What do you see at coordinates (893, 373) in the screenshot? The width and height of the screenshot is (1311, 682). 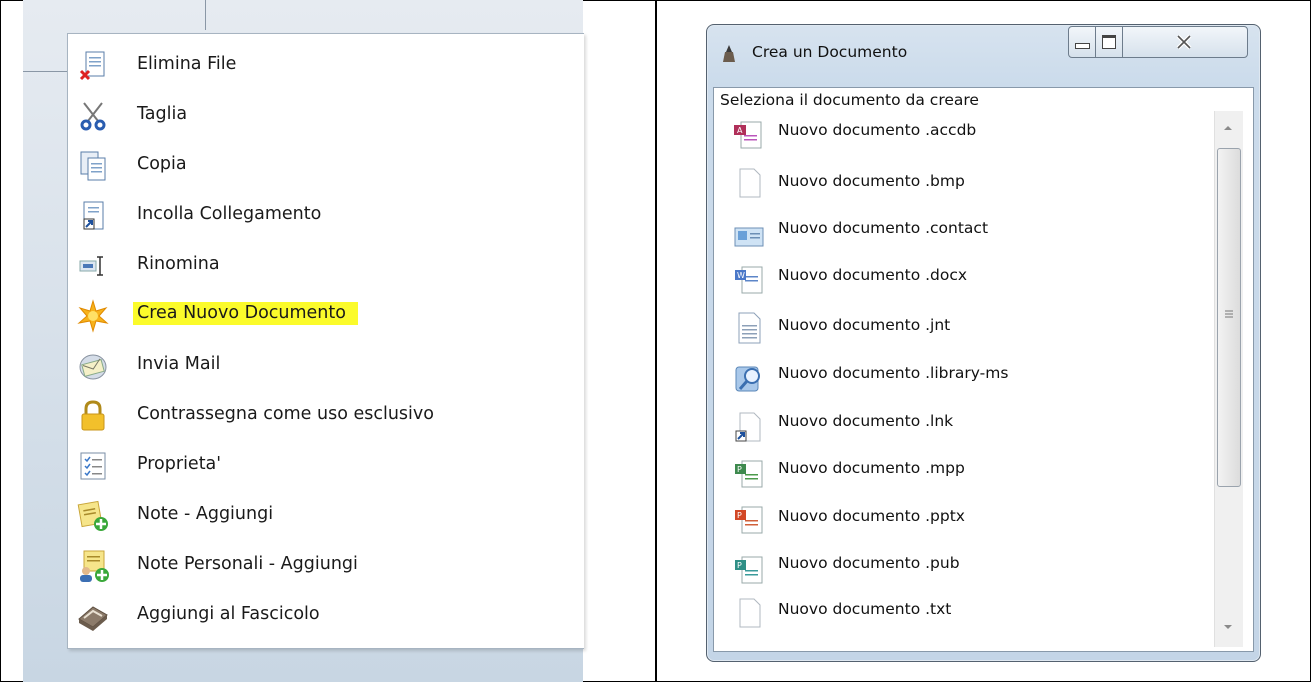 I see `document-item-label: Nuovo documento .library-ms` at bounding box center [893, 373].